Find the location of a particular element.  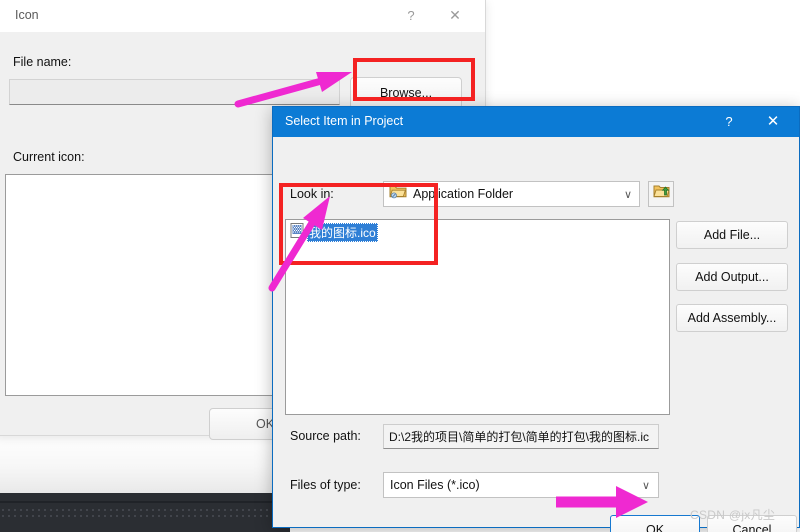

look-in-label: Look in: is located at coordinates (312, 194).